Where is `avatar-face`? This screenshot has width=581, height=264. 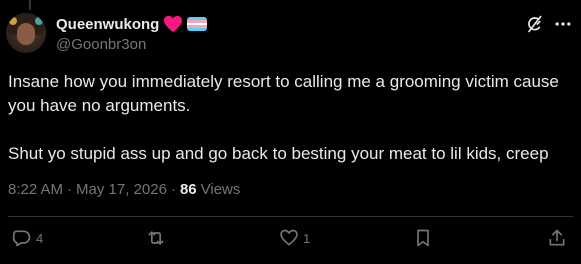 avatar-face is located at coordinates (26, 34).